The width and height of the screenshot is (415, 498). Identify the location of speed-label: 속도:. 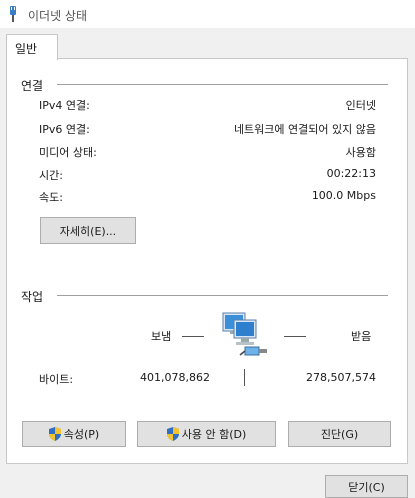
(51, 197).